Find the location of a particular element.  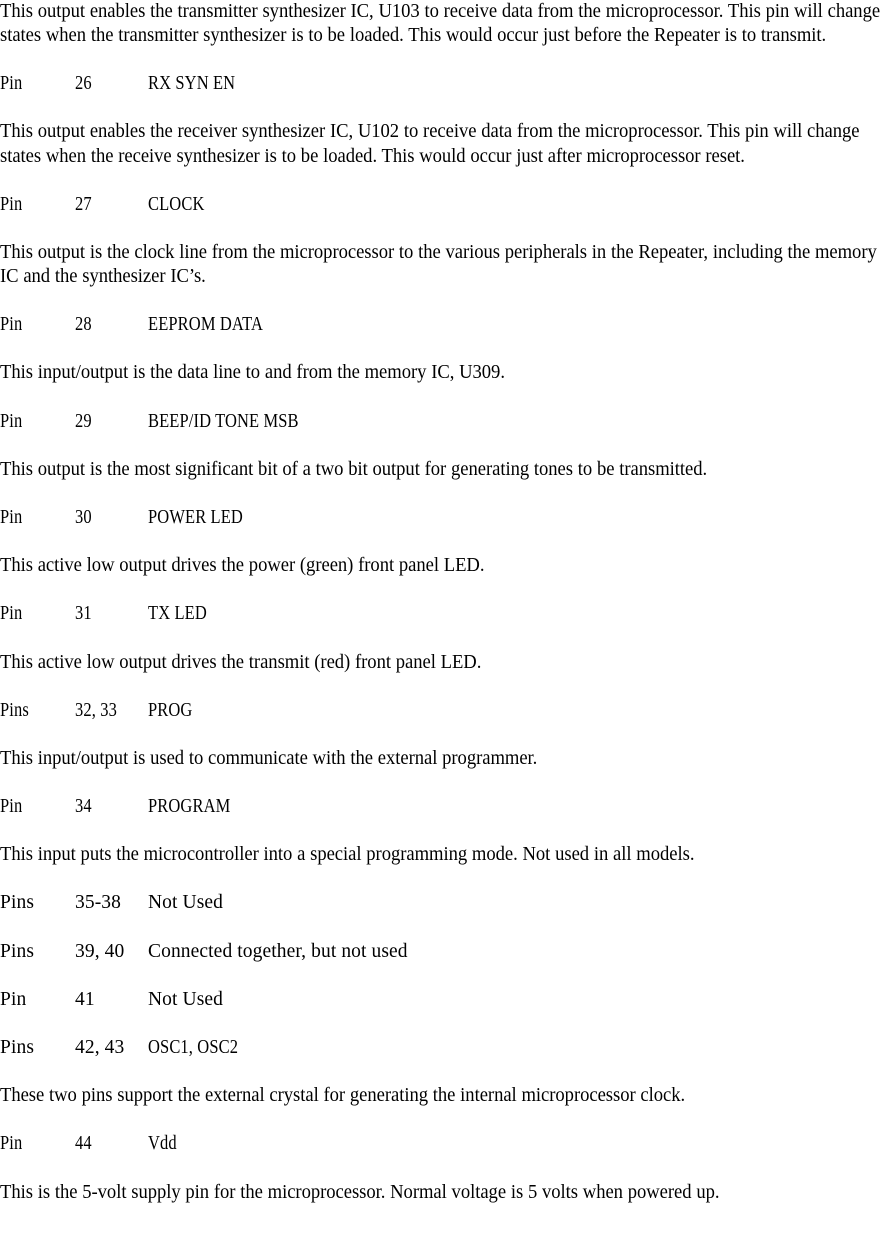

pin-number-text: 26 is located at coordinates (83, 84).